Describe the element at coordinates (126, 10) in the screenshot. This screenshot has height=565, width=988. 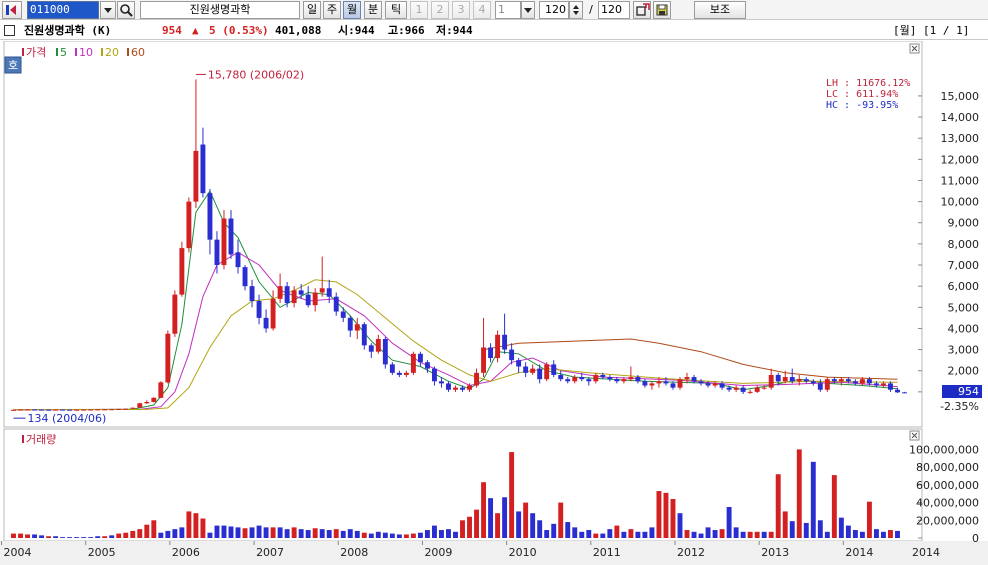
I see `search-icon` at that location.